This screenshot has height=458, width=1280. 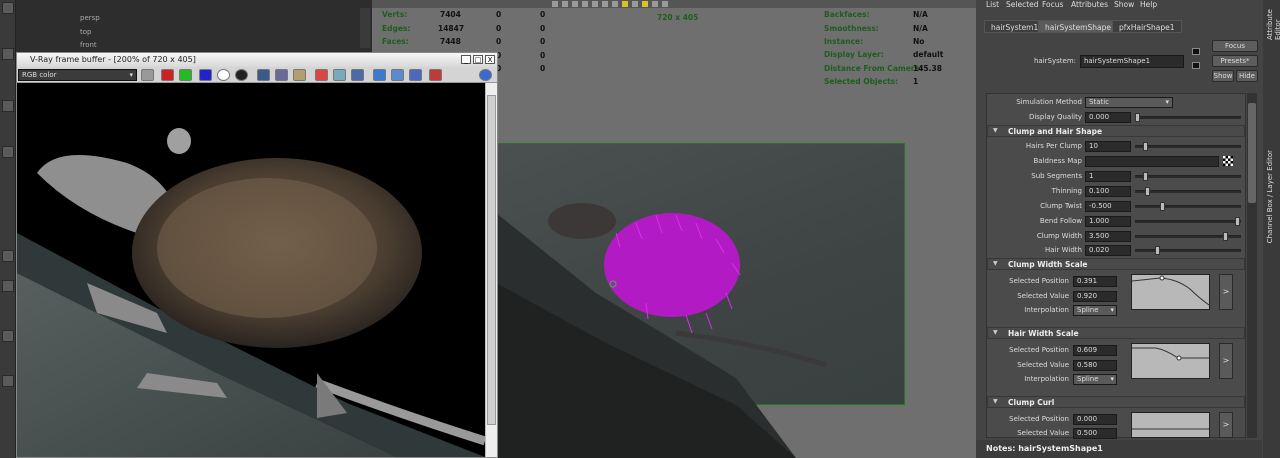 What do you see at coordinates (1015, 26) in the screenshot?
I see `tab-hairsystem1: hairSystem1` at bounding box center [1015, 26].